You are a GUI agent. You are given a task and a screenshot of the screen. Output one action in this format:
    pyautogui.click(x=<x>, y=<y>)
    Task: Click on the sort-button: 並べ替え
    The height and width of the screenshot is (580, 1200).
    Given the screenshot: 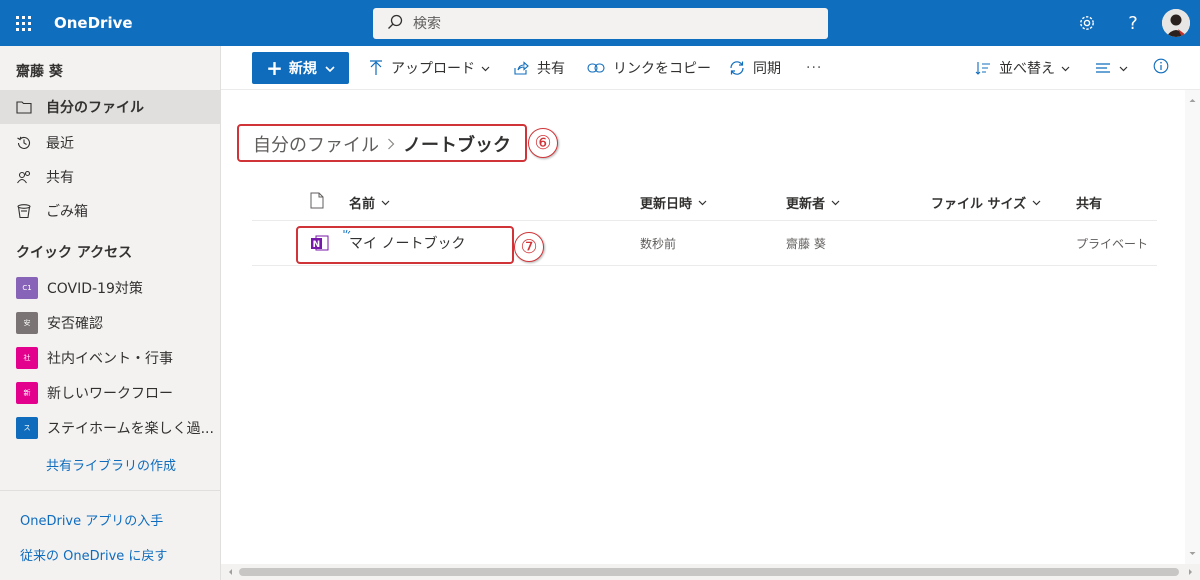 What is the action you would take?
    pyautogui.click(x=1022, y=68)
    